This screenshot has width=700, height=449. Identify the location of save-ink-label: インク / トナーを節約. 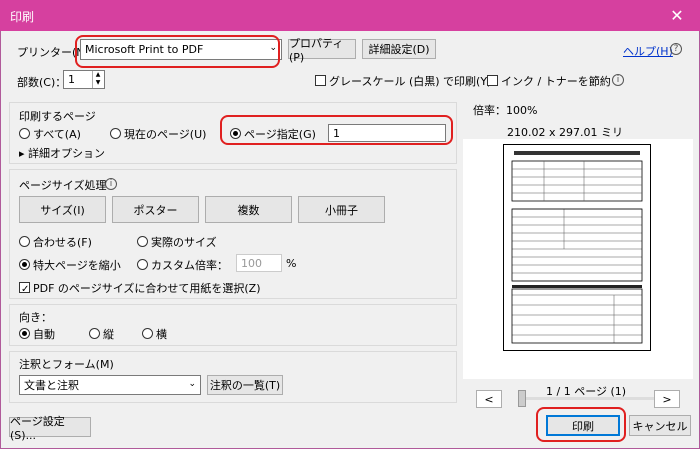
(556, 81).